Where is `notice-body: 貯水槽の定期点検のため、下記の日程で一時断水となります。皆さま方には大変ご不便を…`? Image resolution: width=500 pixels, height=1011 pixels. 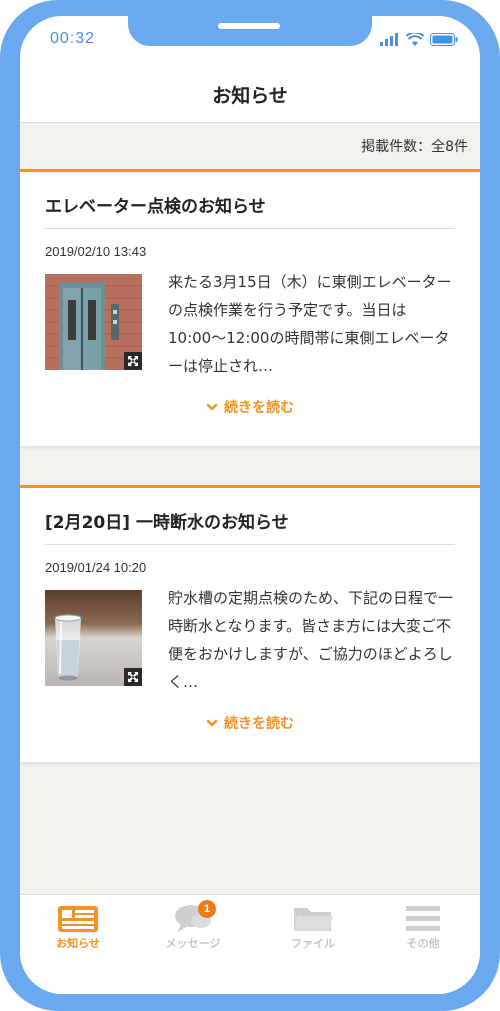
notice-body: 貯水槽の定期点検のため、下記の日程で一時断水となります。皆さま方には大変ご不便を… is located at coordinates (311, 640).